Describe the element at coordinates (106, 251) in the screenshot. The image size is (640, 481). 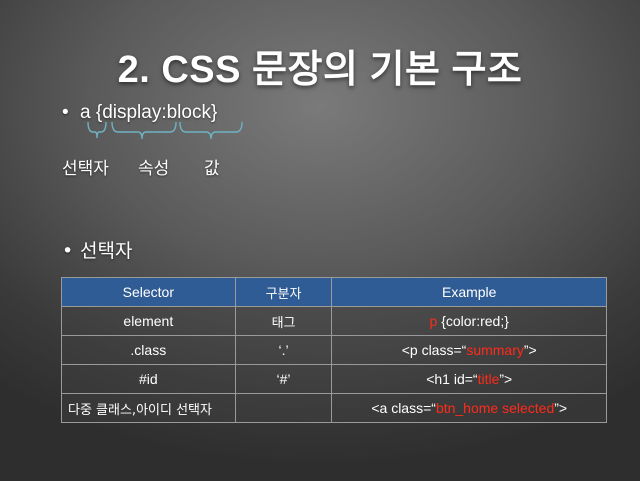
I see `selector-heading: 선택자` at that location.